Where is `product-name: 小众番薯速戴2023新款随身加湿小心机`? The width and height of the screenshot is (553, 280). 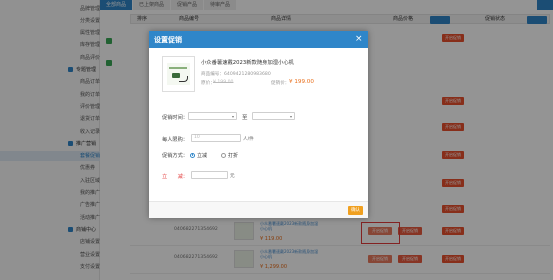
product-name: 小众番薯速戴2023新款随身加湿小心机 is located at coordinates (247, 63).